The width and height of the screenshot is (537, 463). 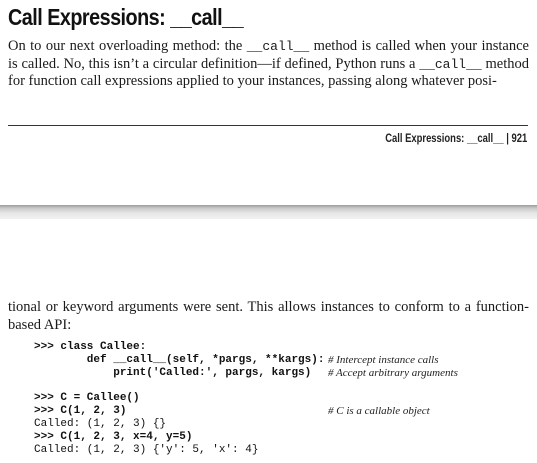 I want to click on page-footer: Call Expressions: __call__ | 921, so click(x=455, y=139).